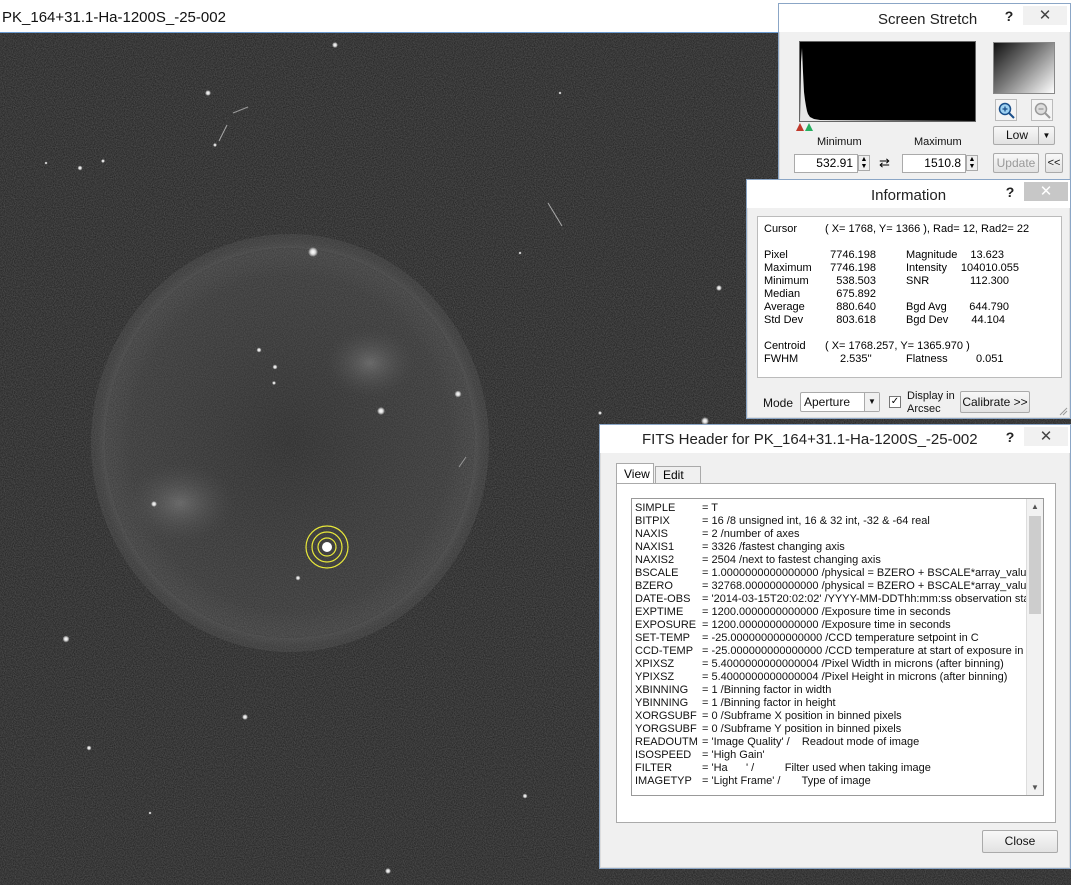  Describe the element at coordinates (635, 474) in the screenshot. I see `tab-view: View` at that location.